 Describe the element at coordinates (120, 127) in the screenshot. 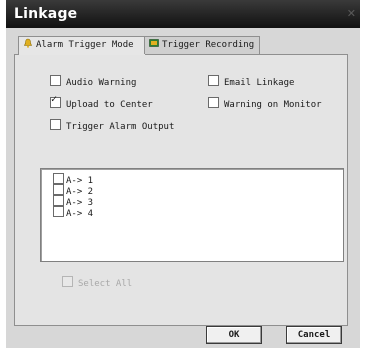

I see `trigger-alarm-output-label: Trigger Alarm Output` at that location.